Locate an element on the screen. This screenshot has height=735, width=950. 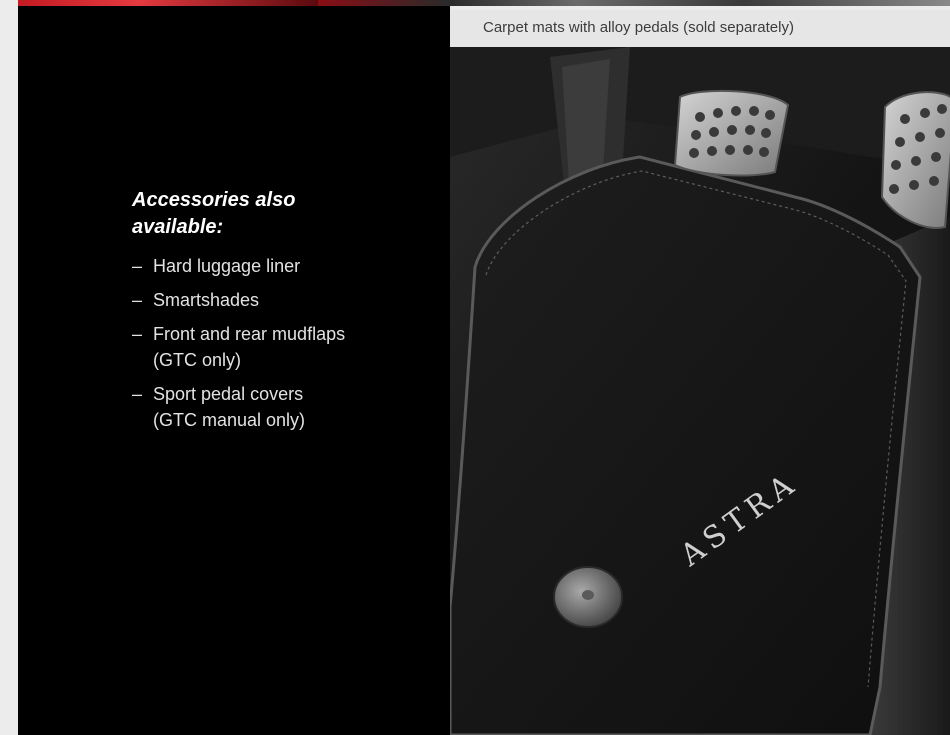
list-item: – Hard luggage liner is located at coordinates (238, 266).